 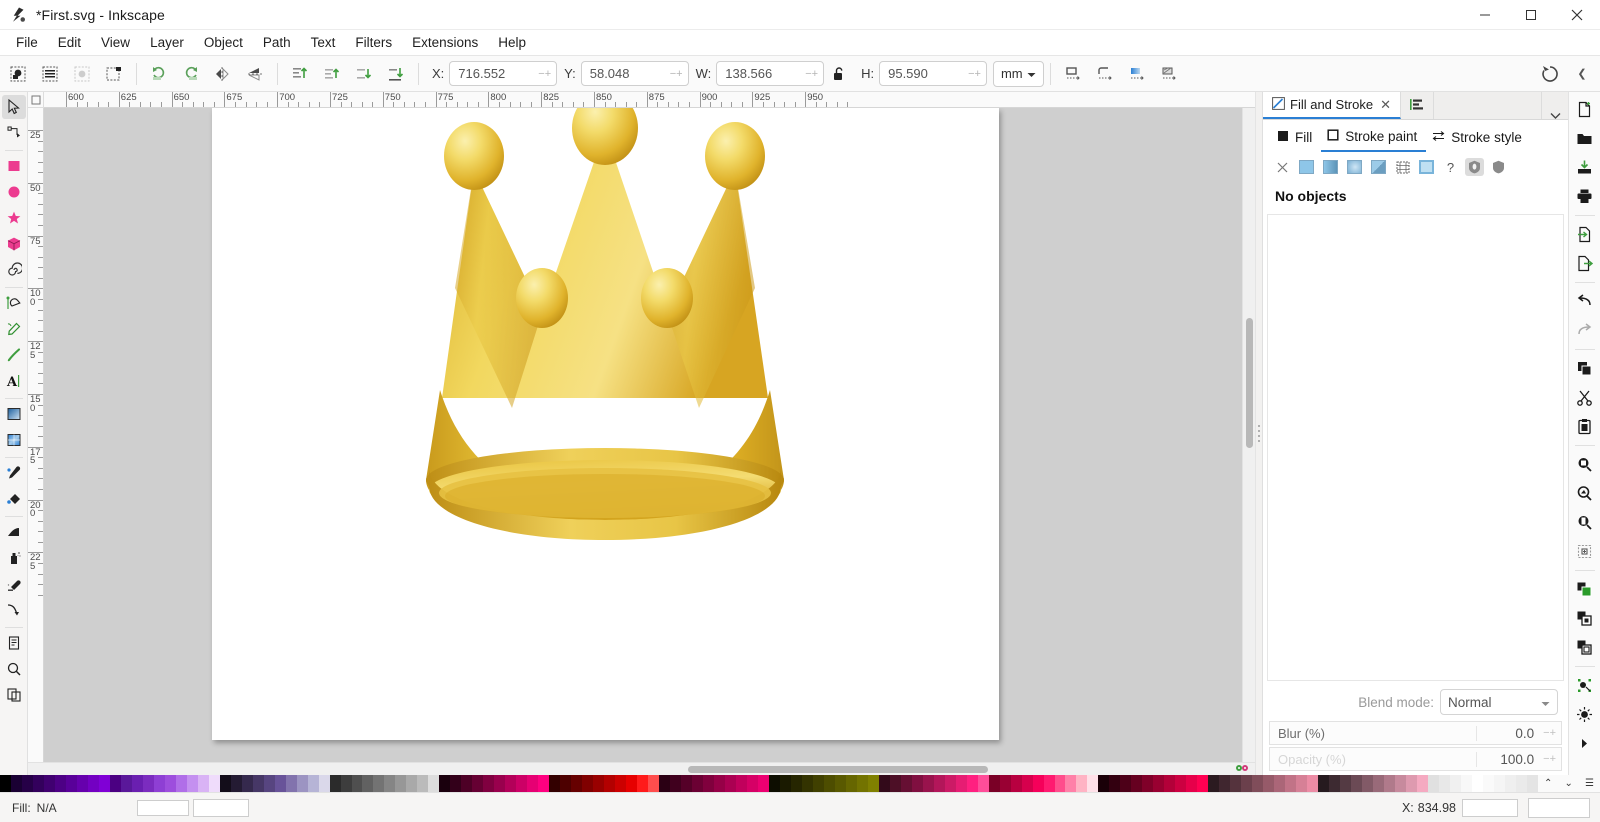 What do you see at coordinates (1585, 196) in the screenshot?
I see `print-button` at bounding box center [1585, 196].